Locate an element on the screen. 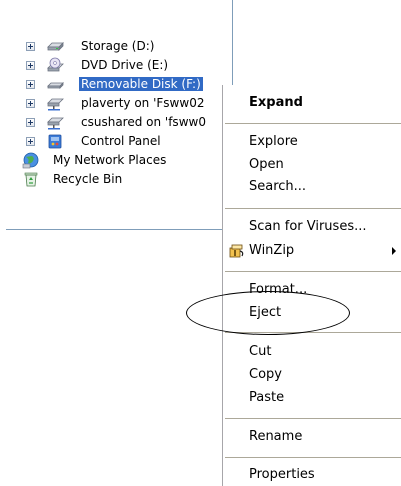 This screenshot has height=486, width=401. tree-item-network-places: My Network Places is located at coordinates (119, 160).